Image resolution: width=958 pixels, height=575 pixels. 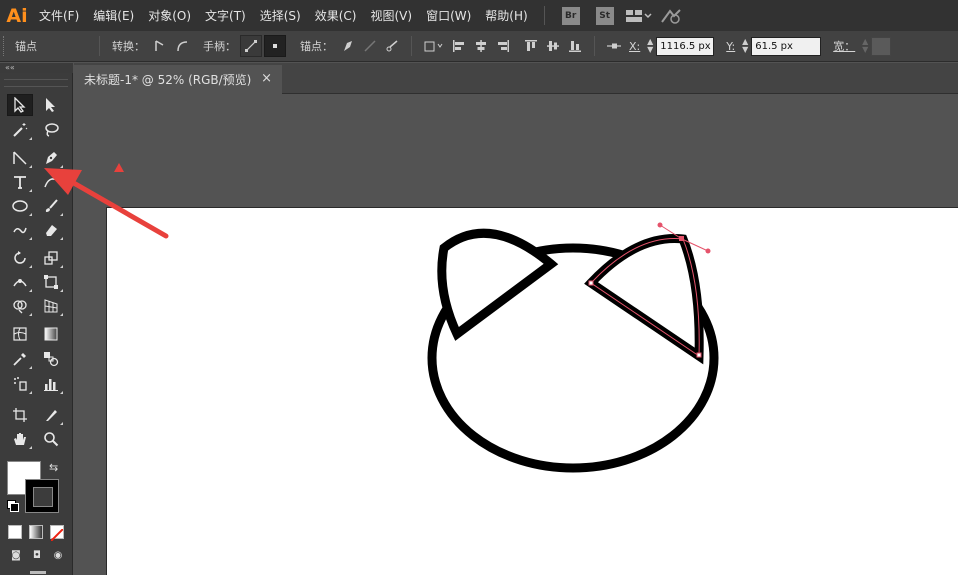 I want to click on isolate-icon, so click(x=434, y=46).